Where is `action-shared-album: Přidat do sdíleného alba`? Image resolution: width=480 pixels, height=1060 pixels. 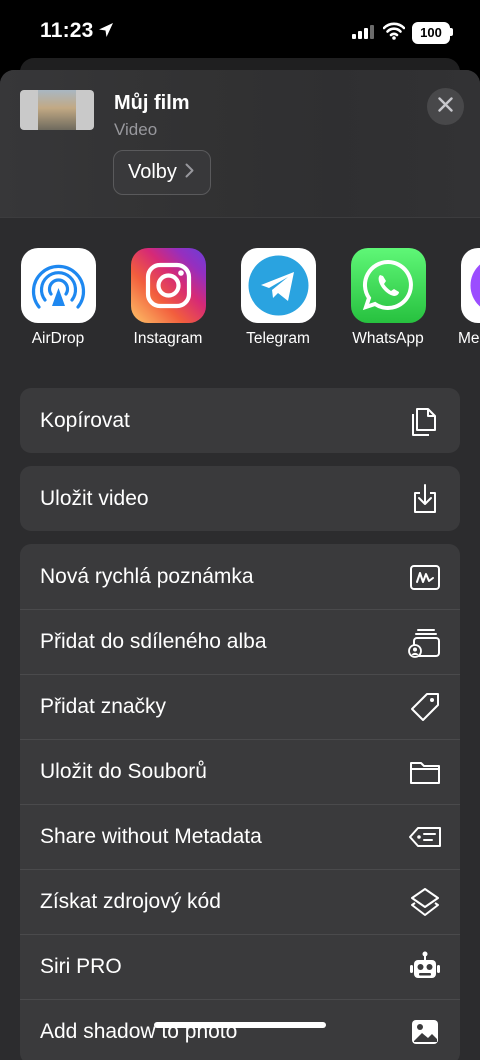 action-shared-album: Přidat do sdíleného alba is located at coordinates (240, 641).